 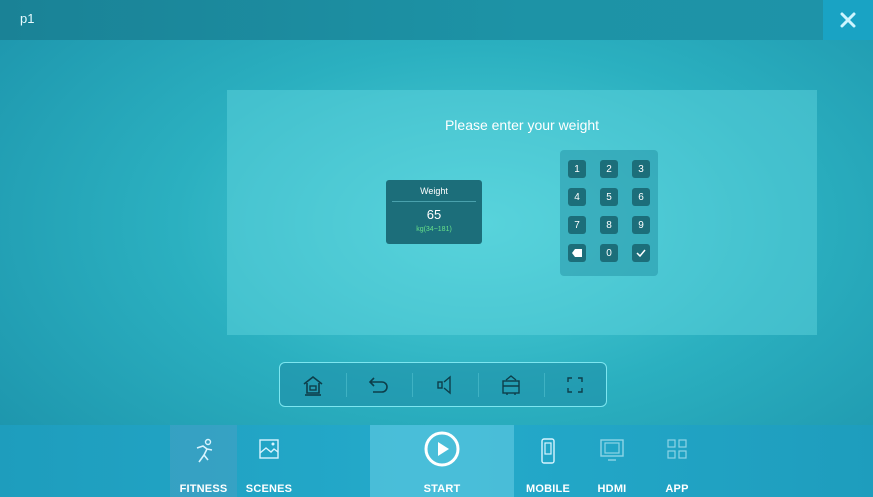 What do you see at coordinates (641, 169) in the screenshot?
I see `key-3: 3` at bounding box center [641, 169].